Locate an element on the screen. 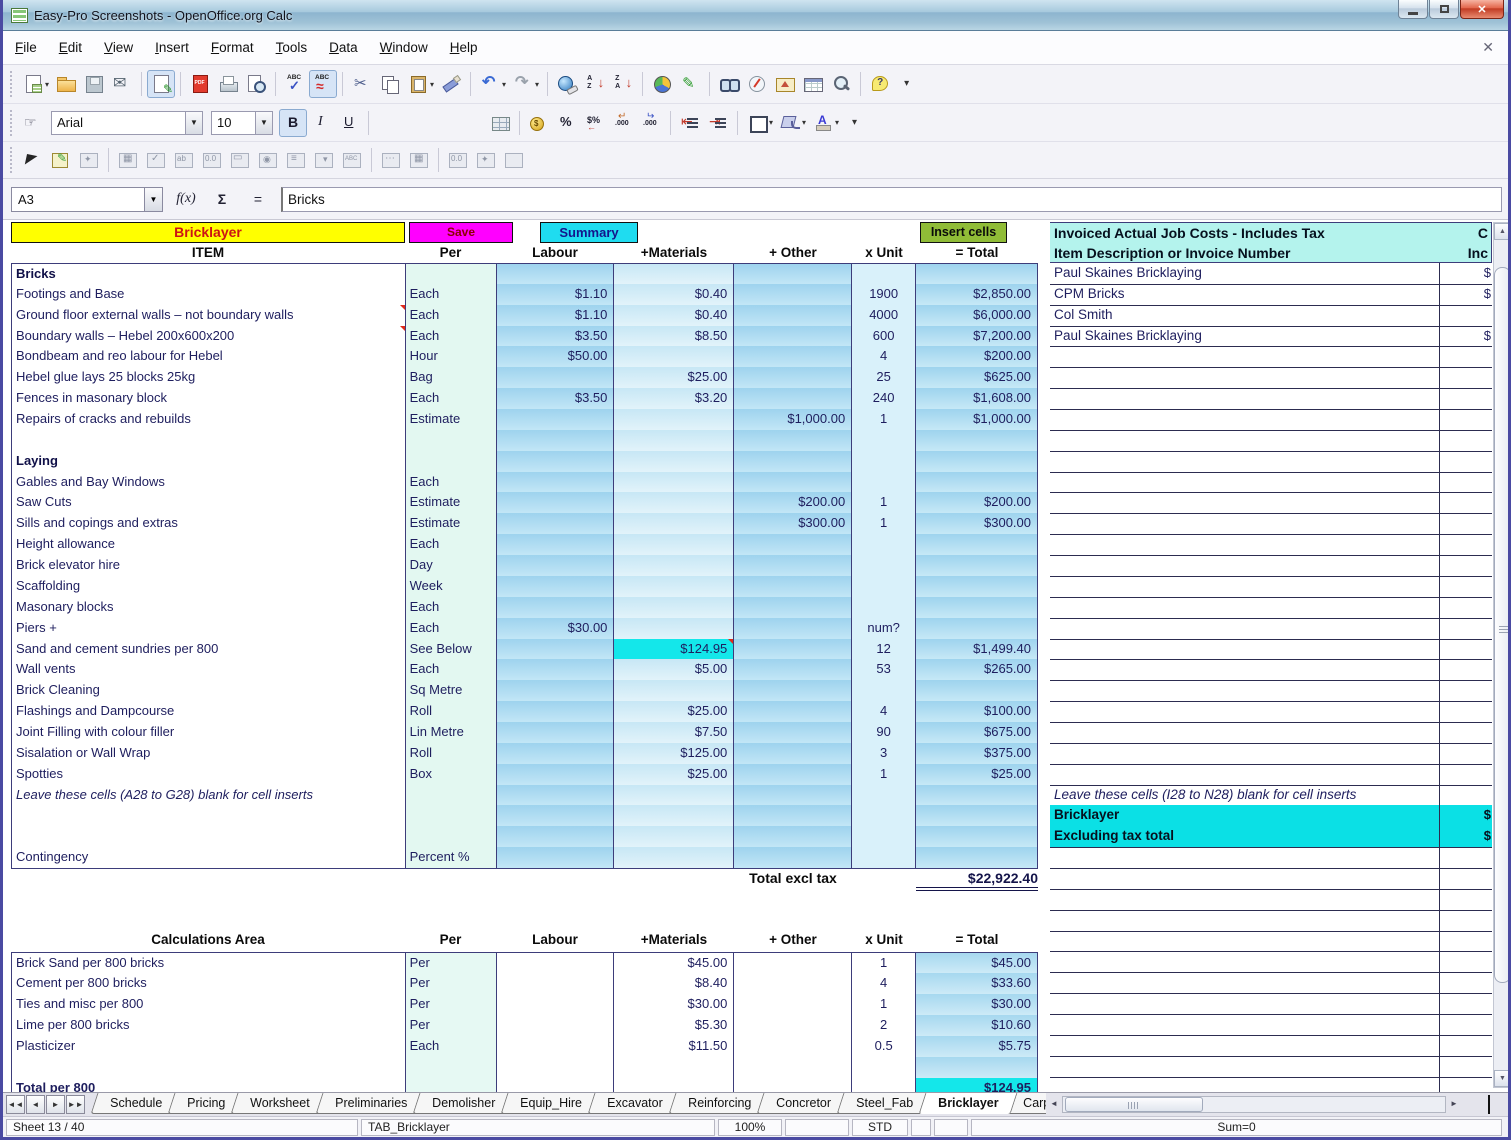  wizard-button is located at coordinates (486, 160).